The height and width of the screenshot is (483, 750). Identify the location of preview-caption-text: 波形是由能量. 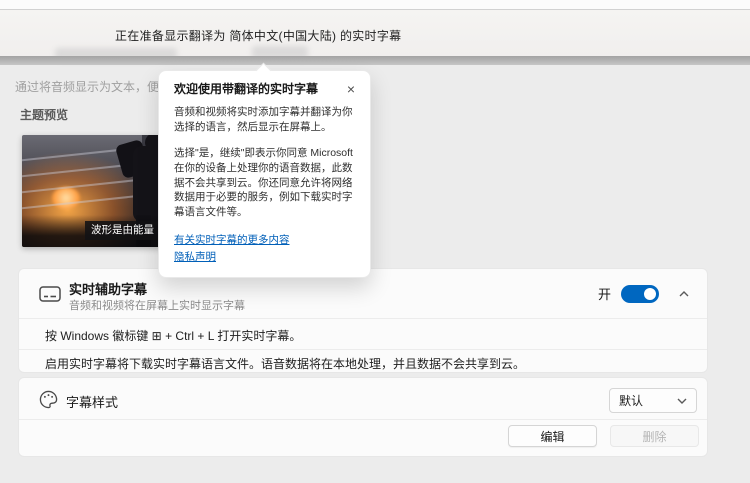
(122, 230).